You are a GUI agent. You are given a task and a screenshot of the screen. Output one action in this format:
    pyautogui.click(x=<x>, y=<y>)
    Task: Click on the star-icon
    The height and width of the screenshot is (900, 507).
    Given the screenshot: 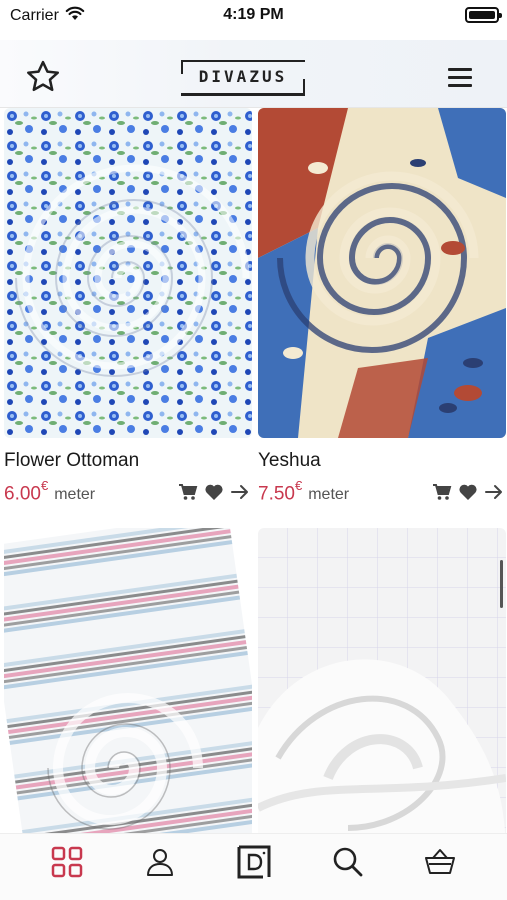 What is the action you would take?
    pyautogui.click(x=43, y=79)
    